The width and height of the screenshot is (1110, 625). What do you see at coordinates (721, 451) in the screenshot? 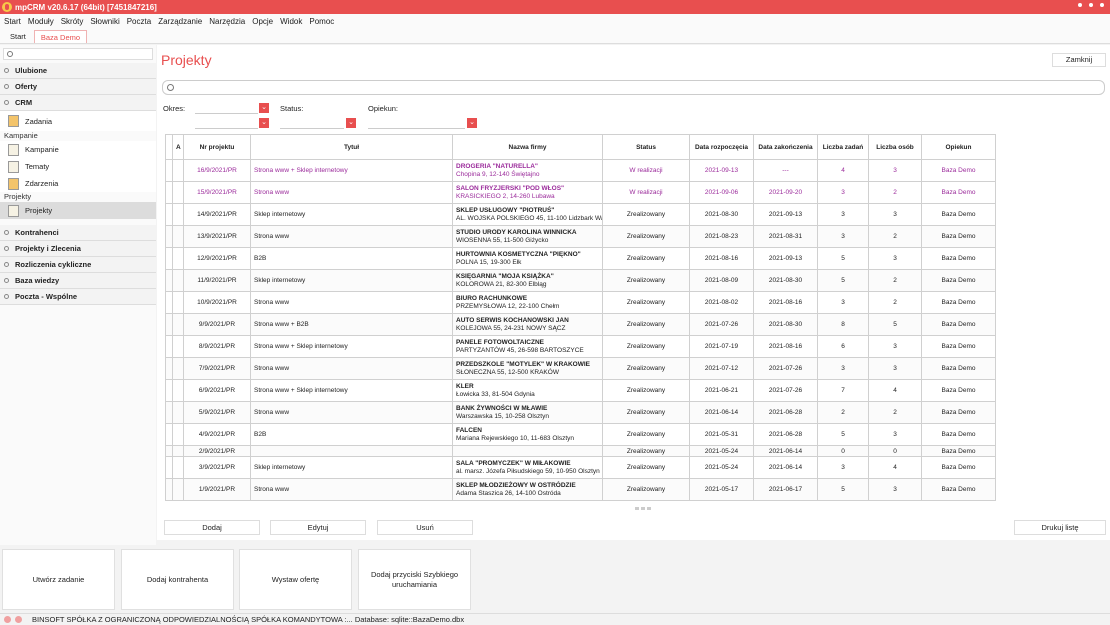
I see `data-rozpoczecia-cell: 2021-05-24` at bounding box center [721, 451].